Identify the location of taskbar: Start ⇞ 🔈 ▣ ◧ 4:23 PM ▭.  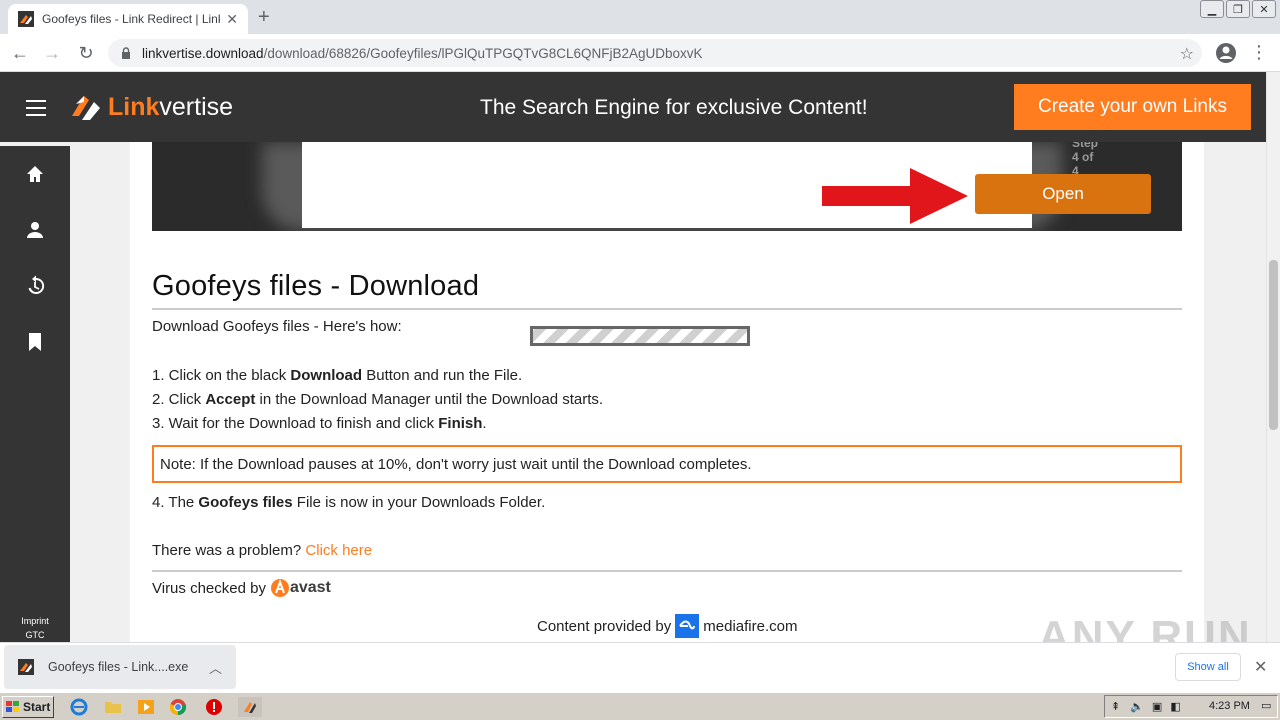
(640, 706).